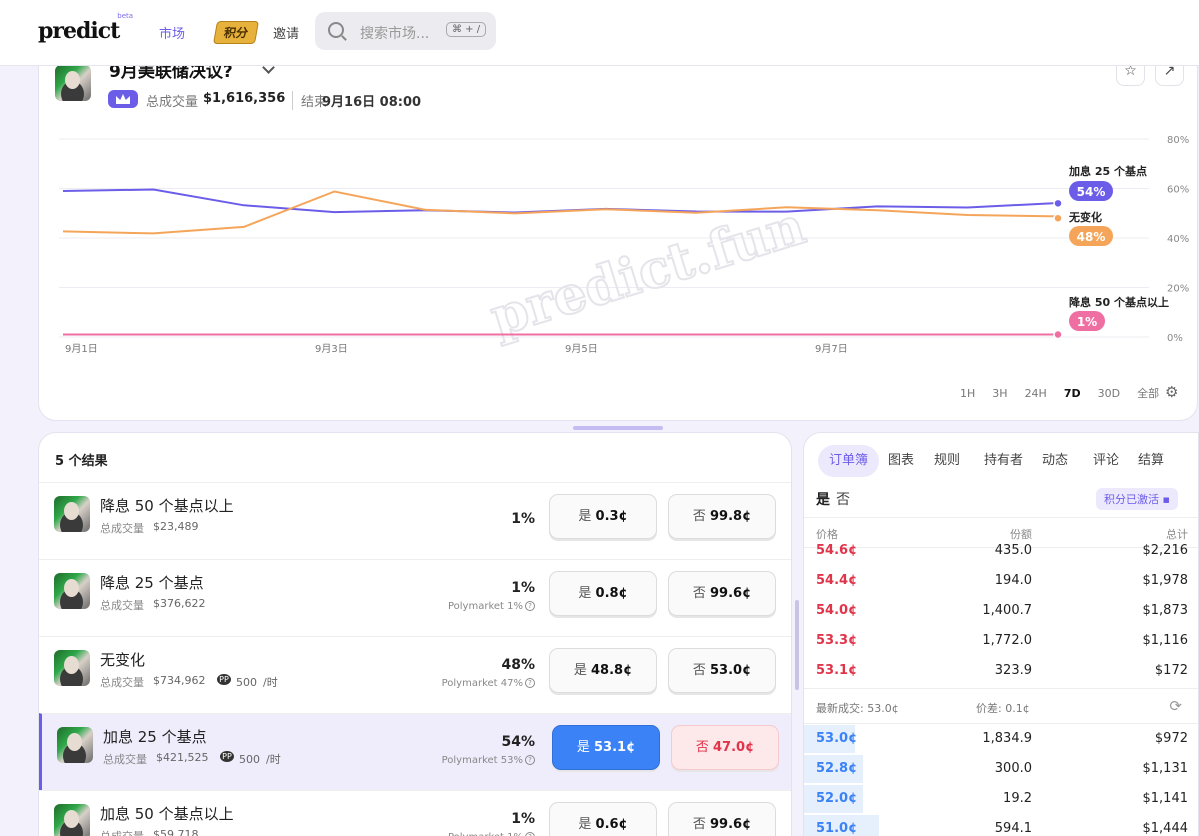 This screenshot has height=836, width=1199. Describe the element at coordinates (224, 679) in the screenshot. I see `points-icon: PP` at that location.